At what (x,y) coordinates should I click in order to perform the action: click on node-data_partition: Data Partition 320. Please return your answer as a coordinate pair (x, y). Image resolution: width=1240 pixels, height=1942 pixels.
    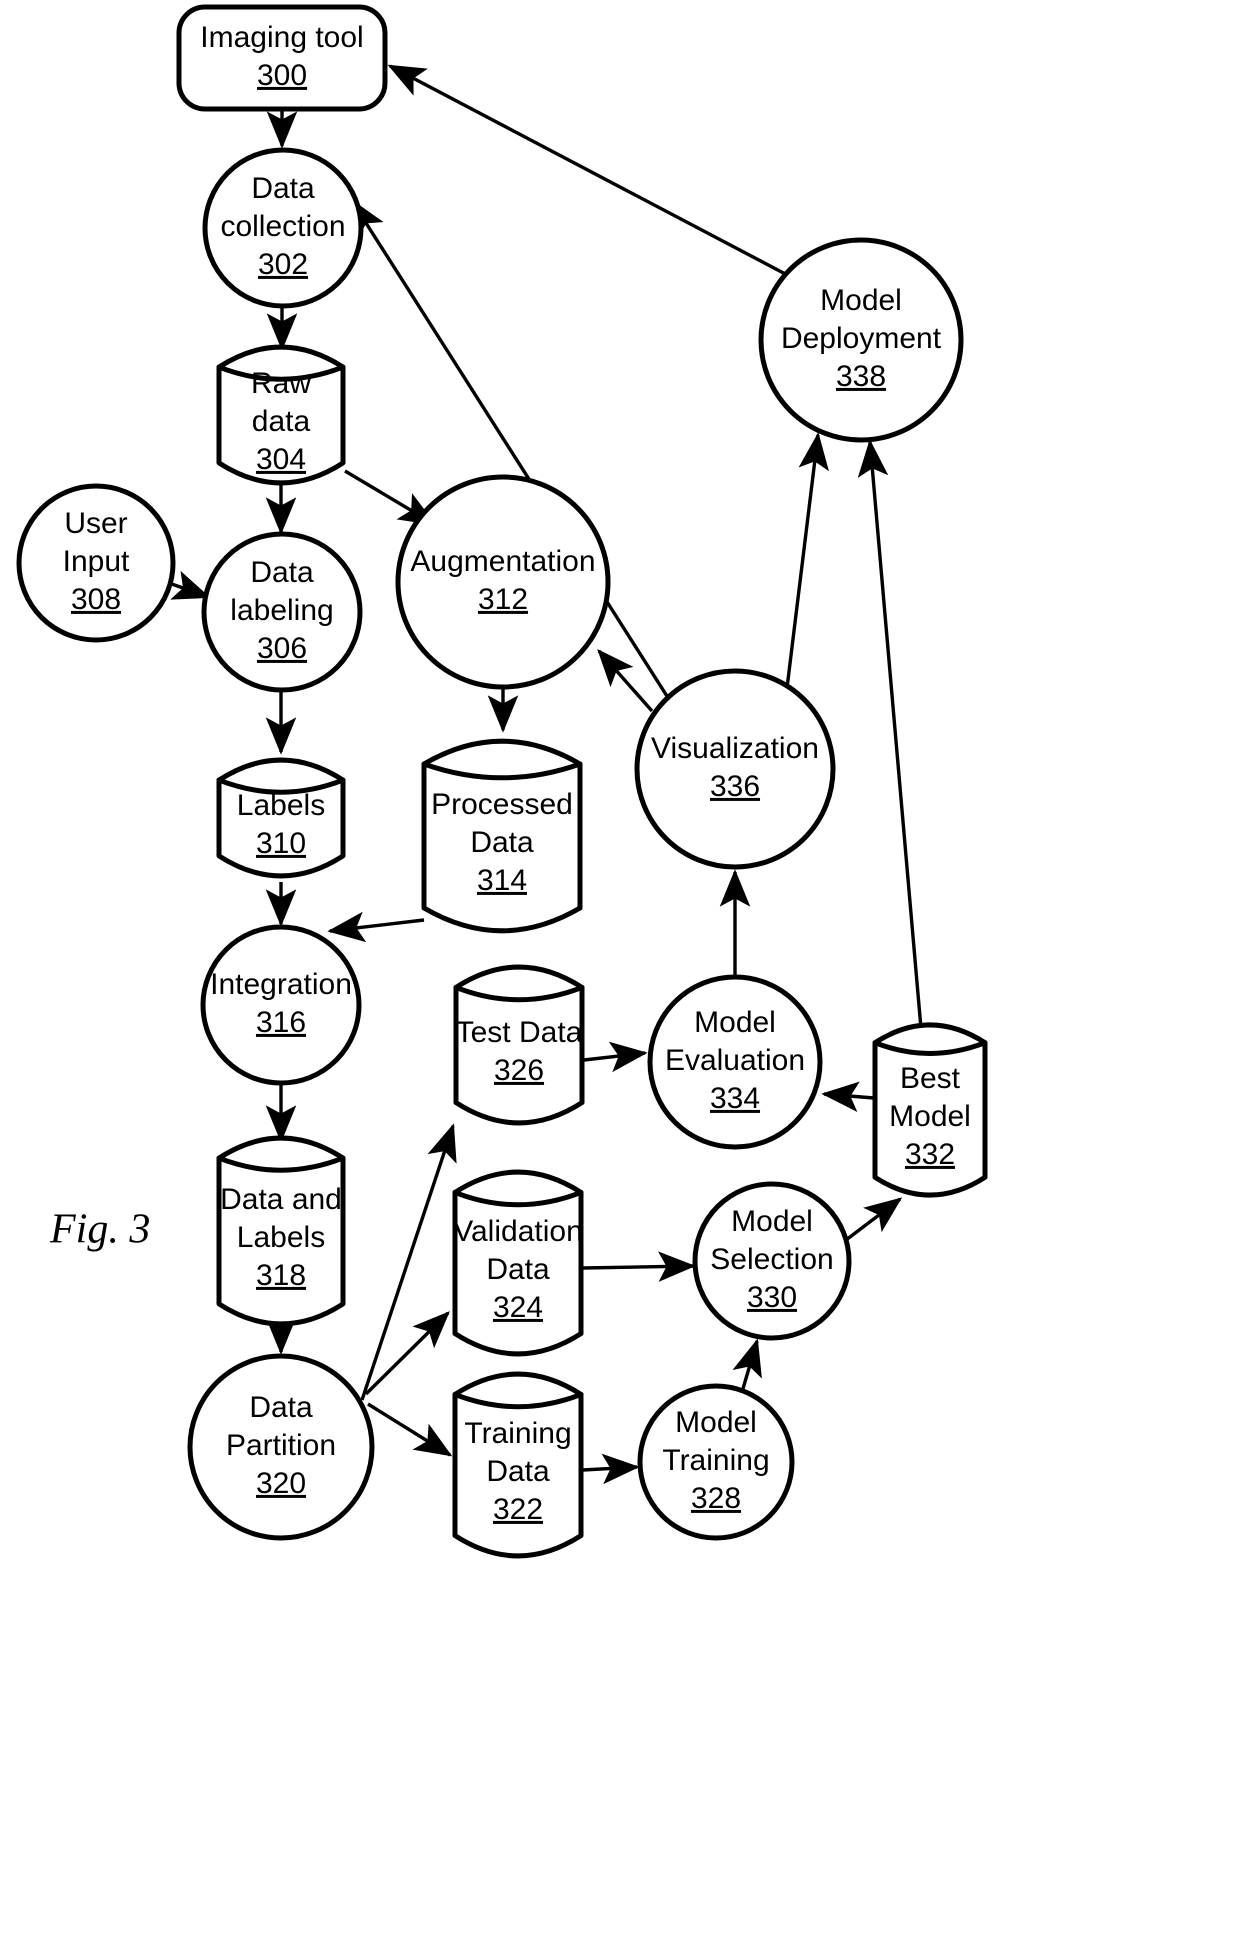
    Looking at the image, I should click on (281, 1447).